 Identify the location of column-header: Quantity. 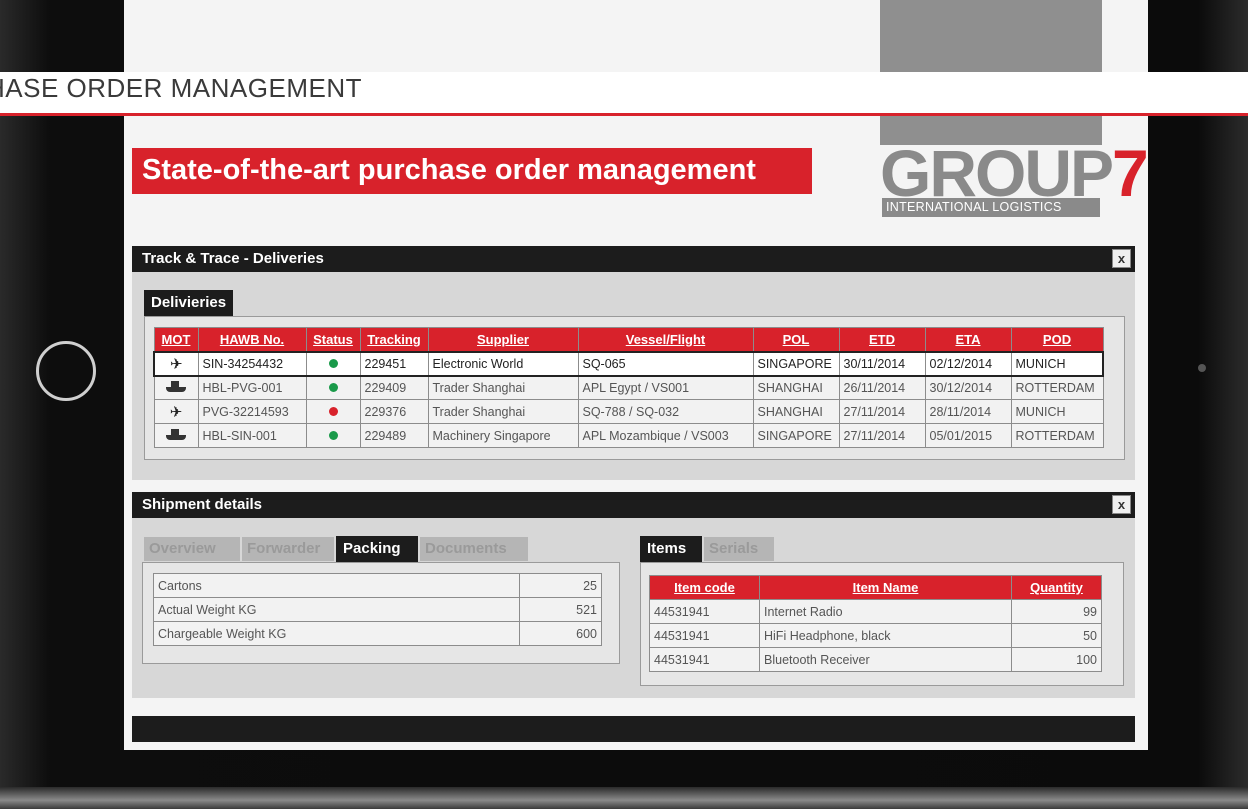
(1056, 587).